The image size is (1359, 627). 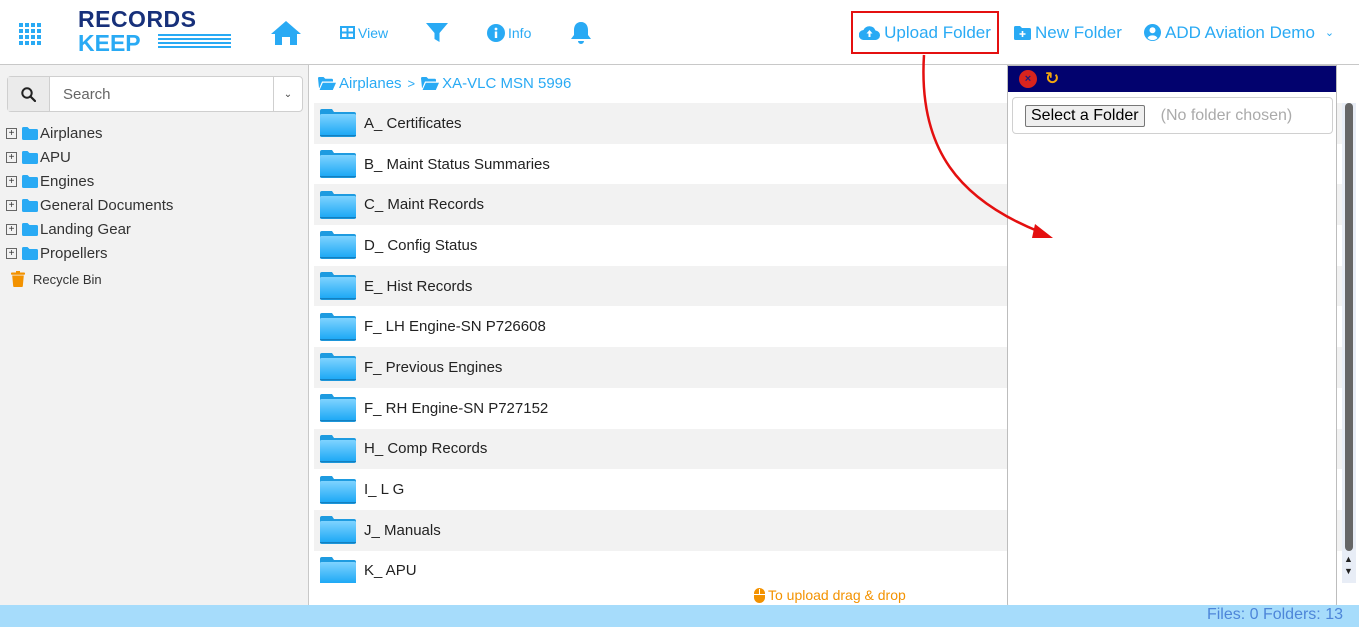 I want to click on records-keep-logo: RECORDS KEEP, so click(x=156, y=31).